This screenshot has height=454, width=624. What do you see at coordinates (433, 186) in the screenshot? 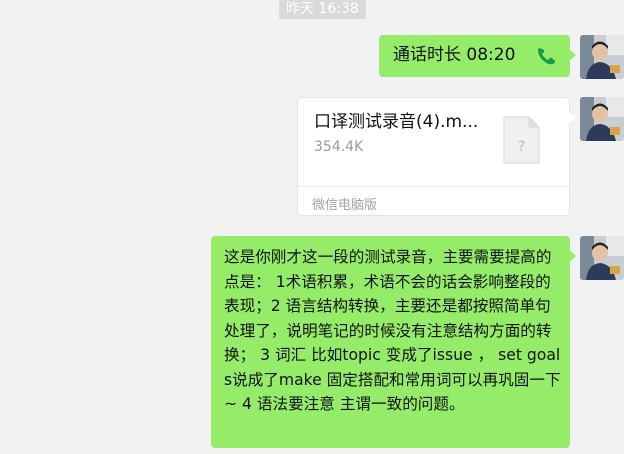
I see `file-card-divider` at bounding box center [433, 186].